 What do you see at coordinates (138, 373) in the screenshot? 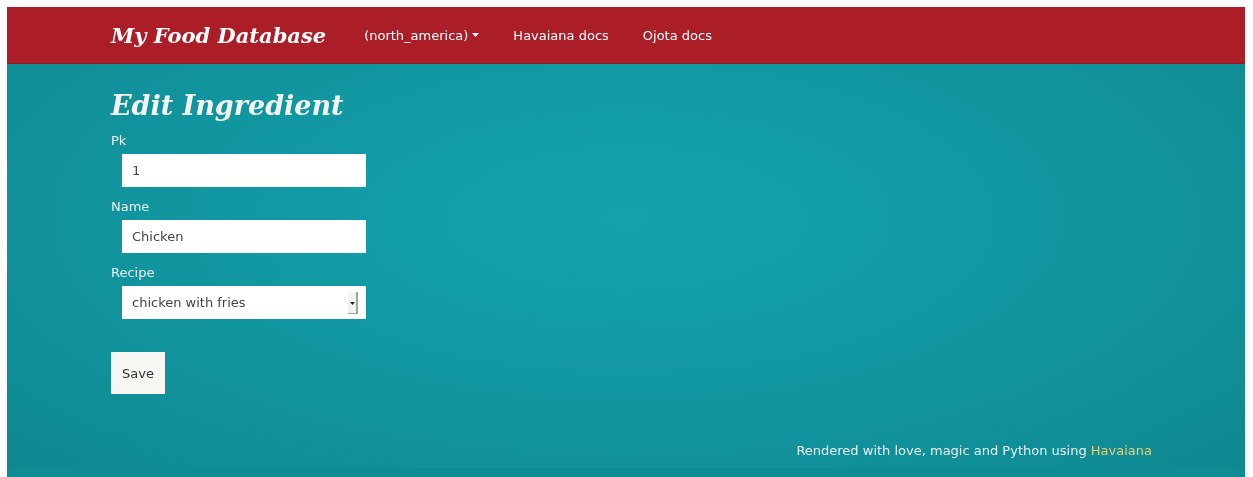
I see `save-button: Save` at bounding box center [138, 373].